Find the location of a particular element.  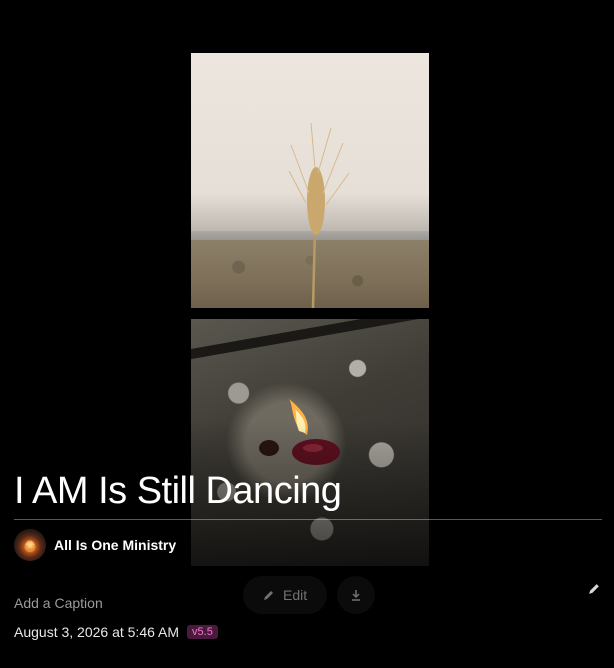

flame-icon: ✺ is located at coordinates (30, 545).